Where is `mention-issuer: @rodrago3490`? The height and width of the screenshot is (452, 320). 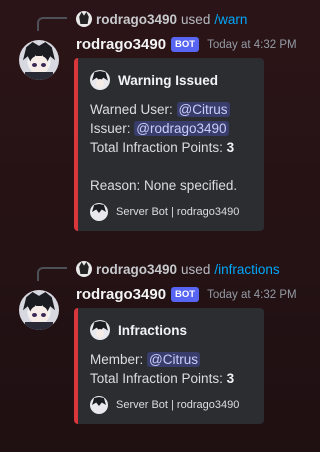
mention-issuer: @rodrago3490 is located at coordinates (181, 128).